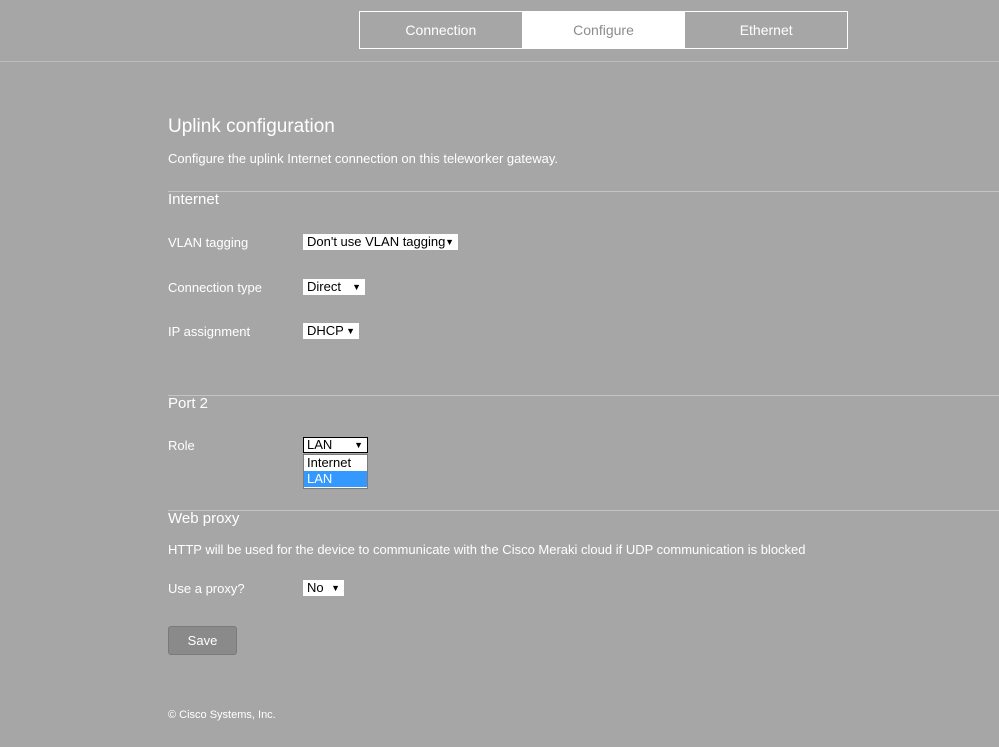 The width and height of the screenshot is (999, 747). Describe the element at coordinates (324, 286) in the screenshot. I see `connection-type-value: Direct` at that location.